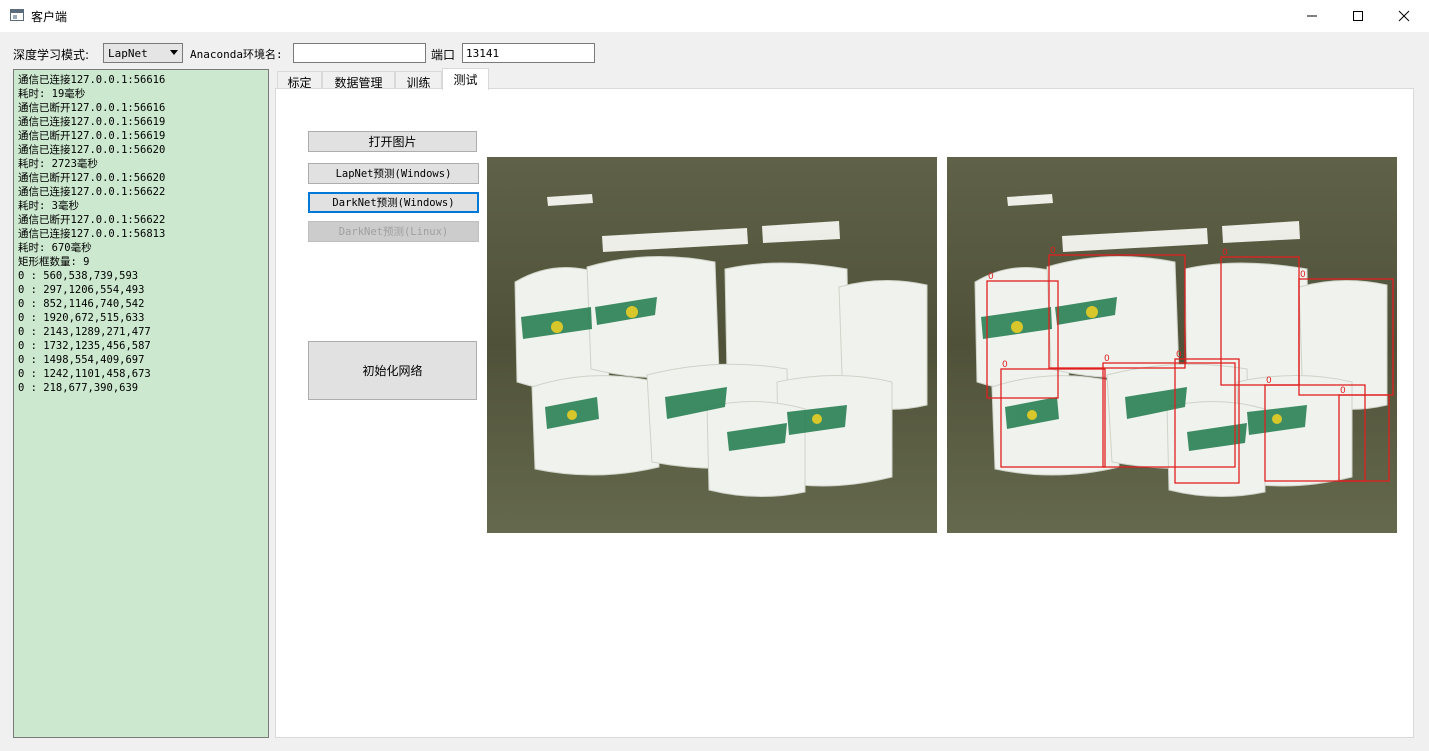 This screenshot has width=1429, height=751. Describe the element at coordinates (392, 141) in the screenshot. I see `open-image-button: 打开图片` at that location.